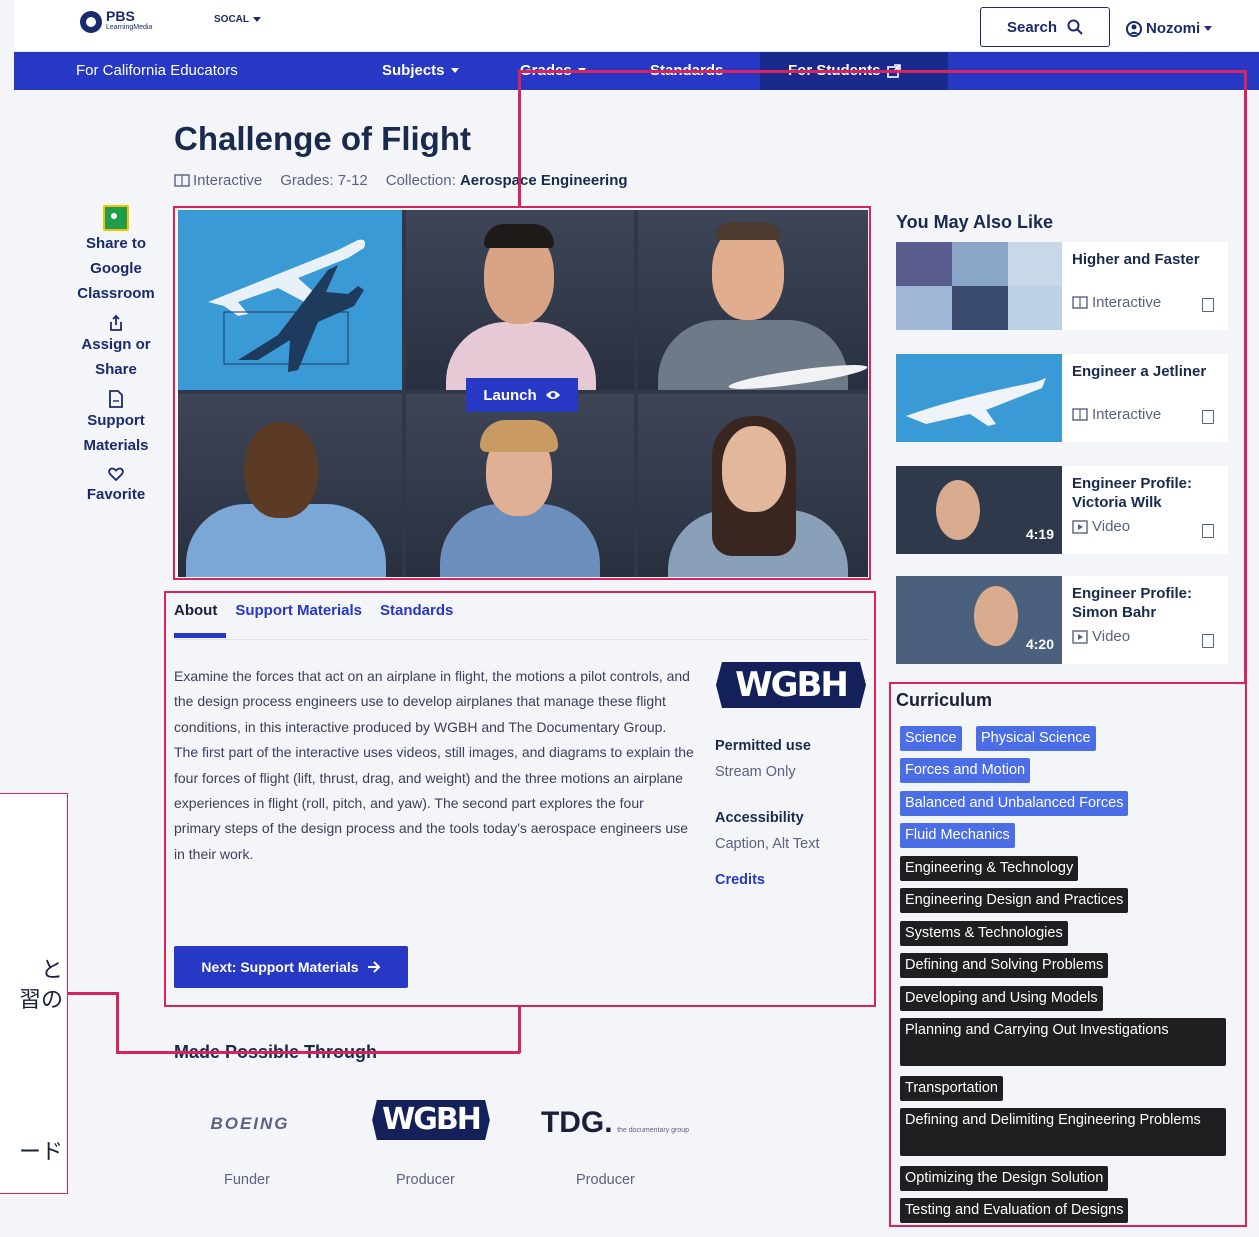 This screenshot has width=1259, height=1237. Describe the element at coordinates (425, 1180) in the screenshot. I see `sponsor-role: Producer` at that location.